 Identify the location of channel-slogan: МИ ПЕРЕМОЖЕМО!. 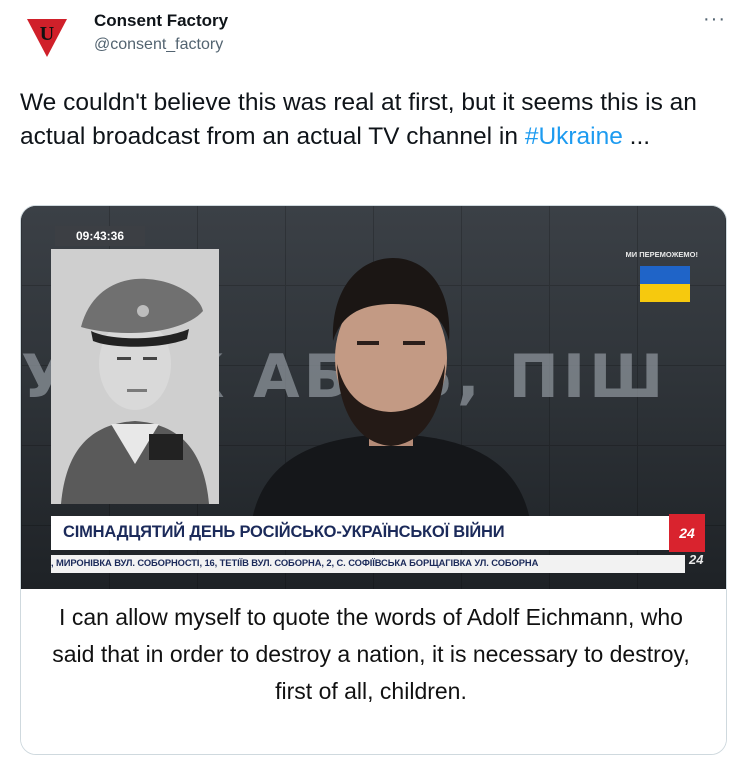
(661, 254).